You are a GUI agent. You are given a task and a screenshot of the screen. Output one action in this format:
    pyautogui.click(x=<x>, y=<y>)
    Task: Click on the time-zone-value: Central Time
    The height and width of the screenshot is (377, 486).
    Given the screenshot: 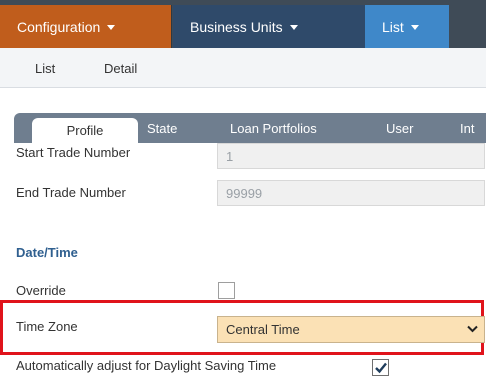 What is the action you would take?
    pyautogui.click(x=263, y=329)
    